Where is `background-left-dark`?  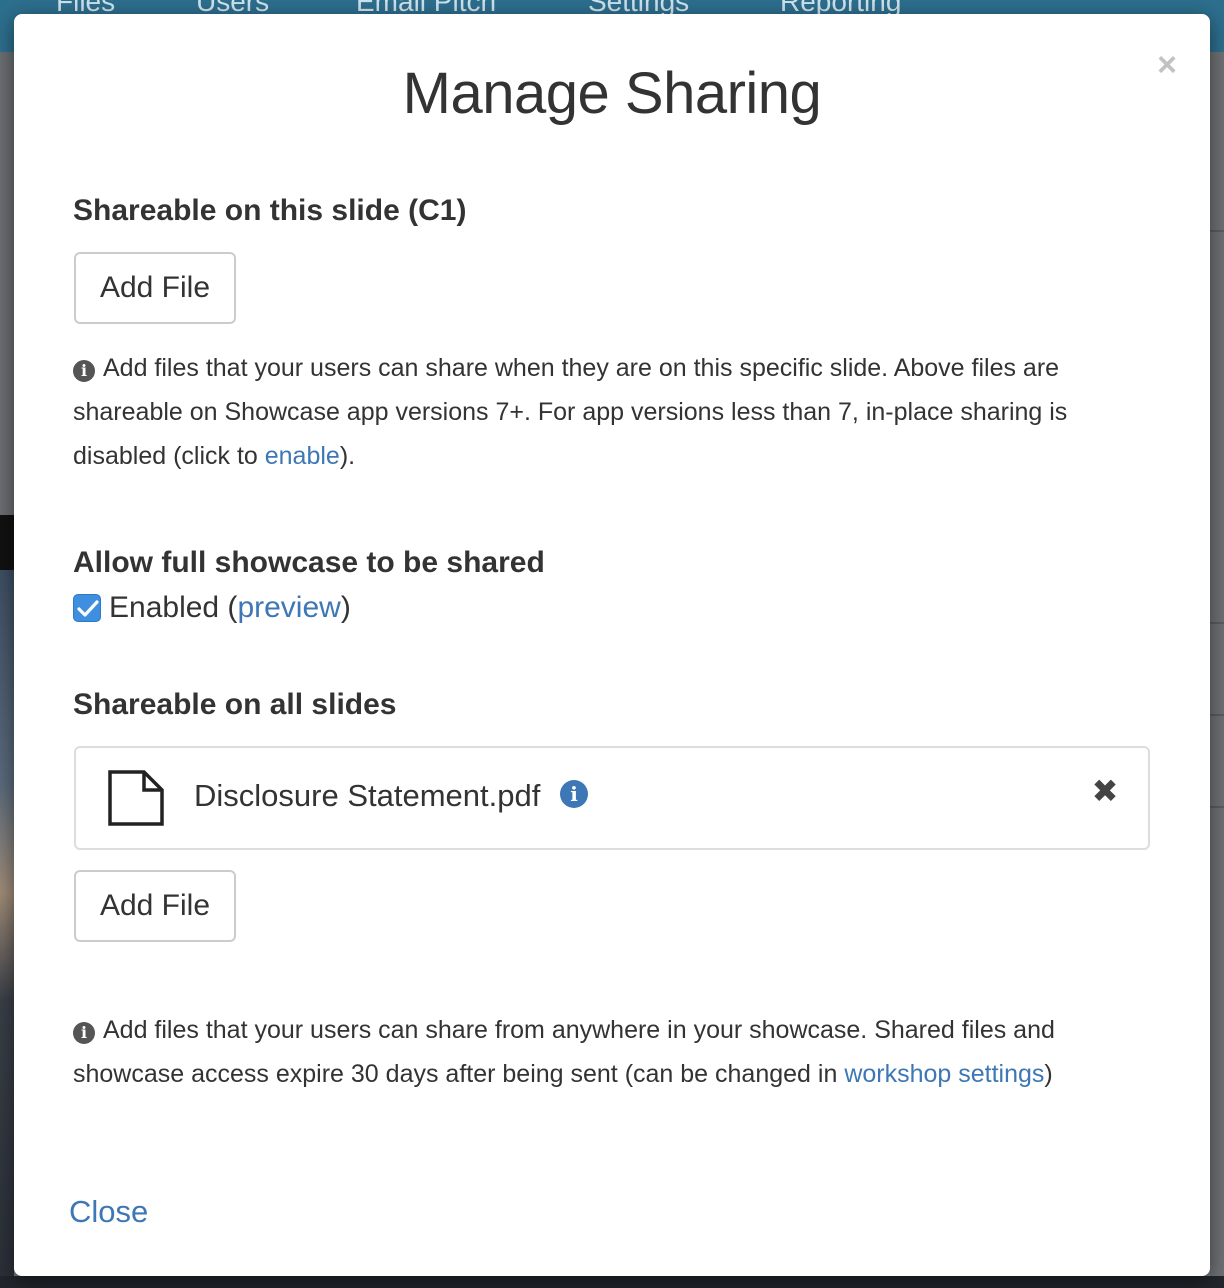 background-left-dark is located at coordinates (7, 542).